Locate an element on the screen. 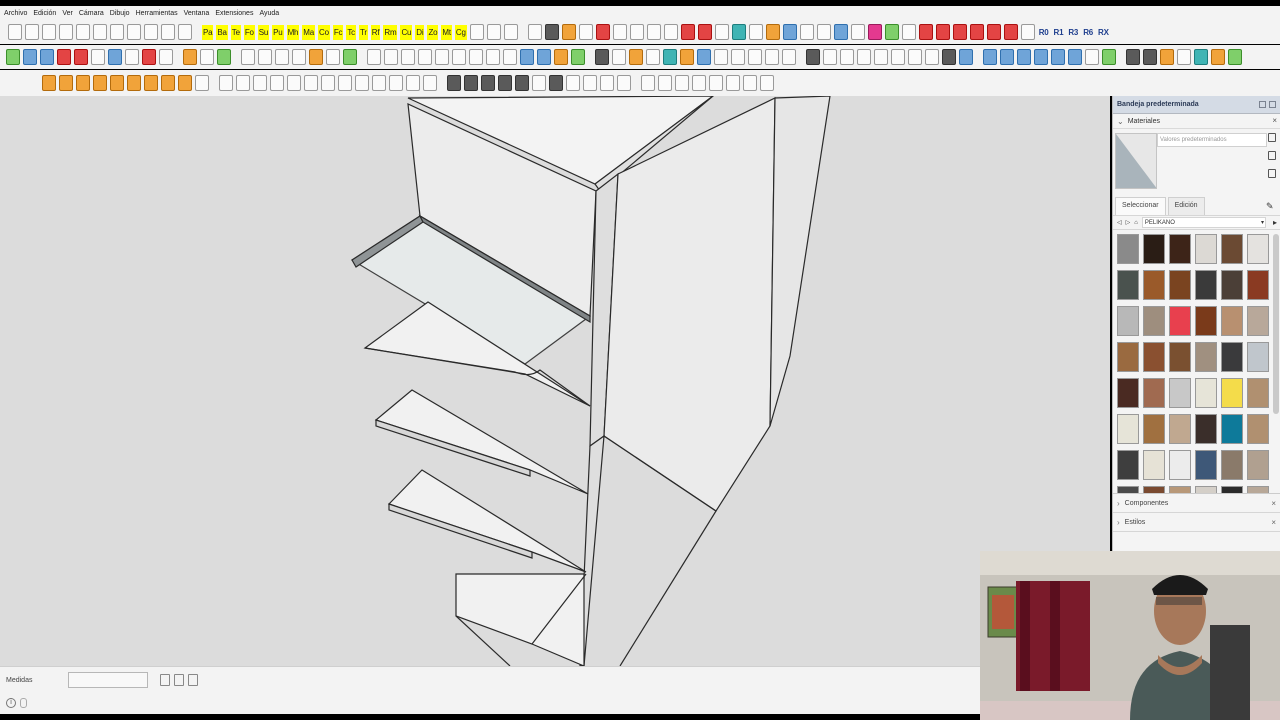  handle-icon is located at coordinates (619, 57).